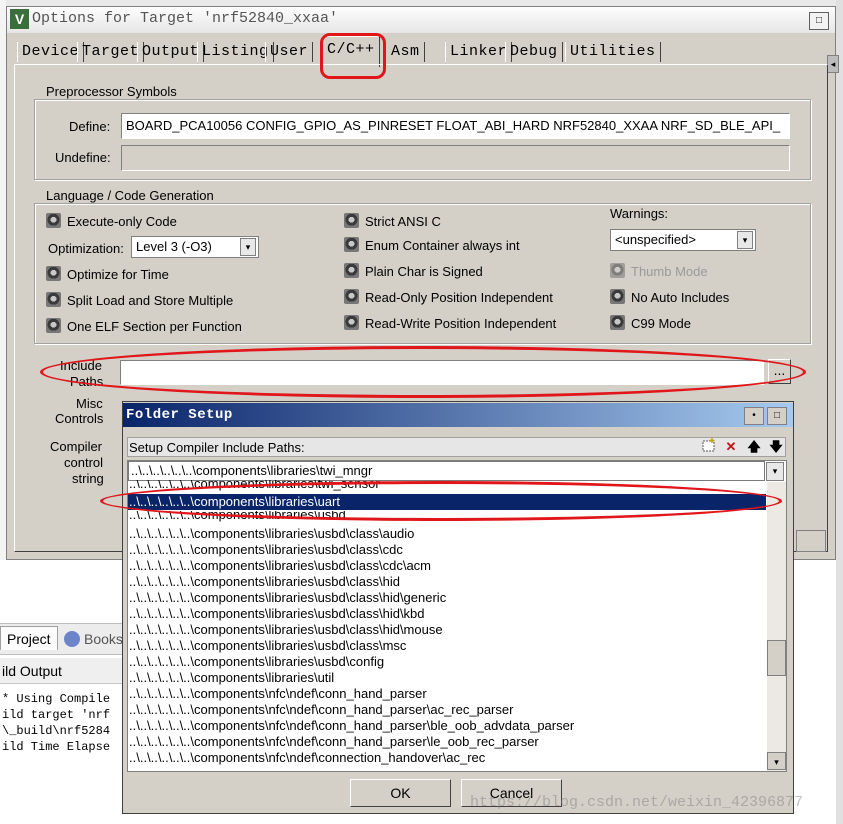 The height and width of the screenshot is (824, 843). What do you see at coordinates (86, 248) in the screenshot?
I see `optimization-label: Optimization:` at bounding box center [86, 248].